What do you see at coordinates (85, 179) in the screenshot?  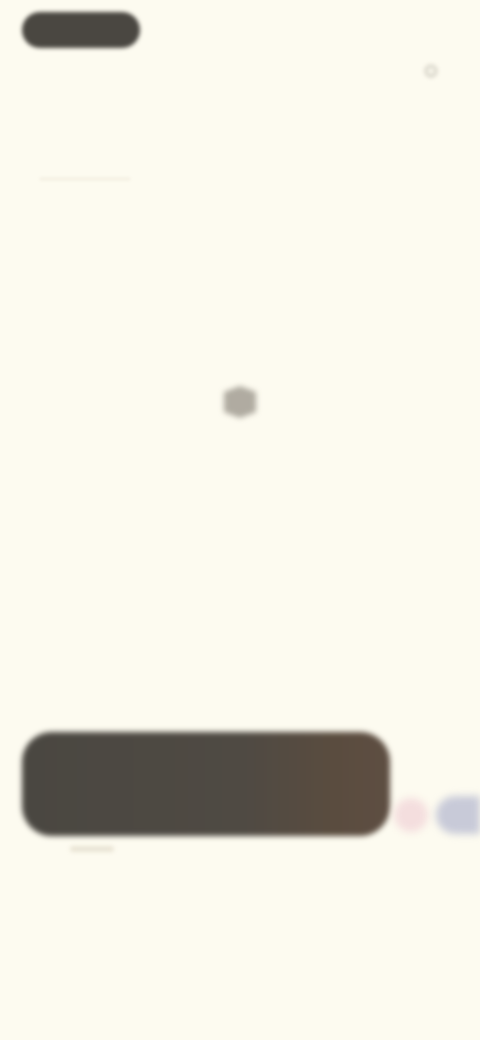 I see `section-divider` at bounding box center [85, 179].